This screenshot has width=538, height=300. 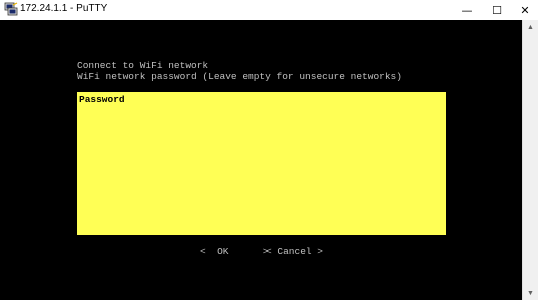 I want to click on minimize-button: —, so click(x=467, y=10).